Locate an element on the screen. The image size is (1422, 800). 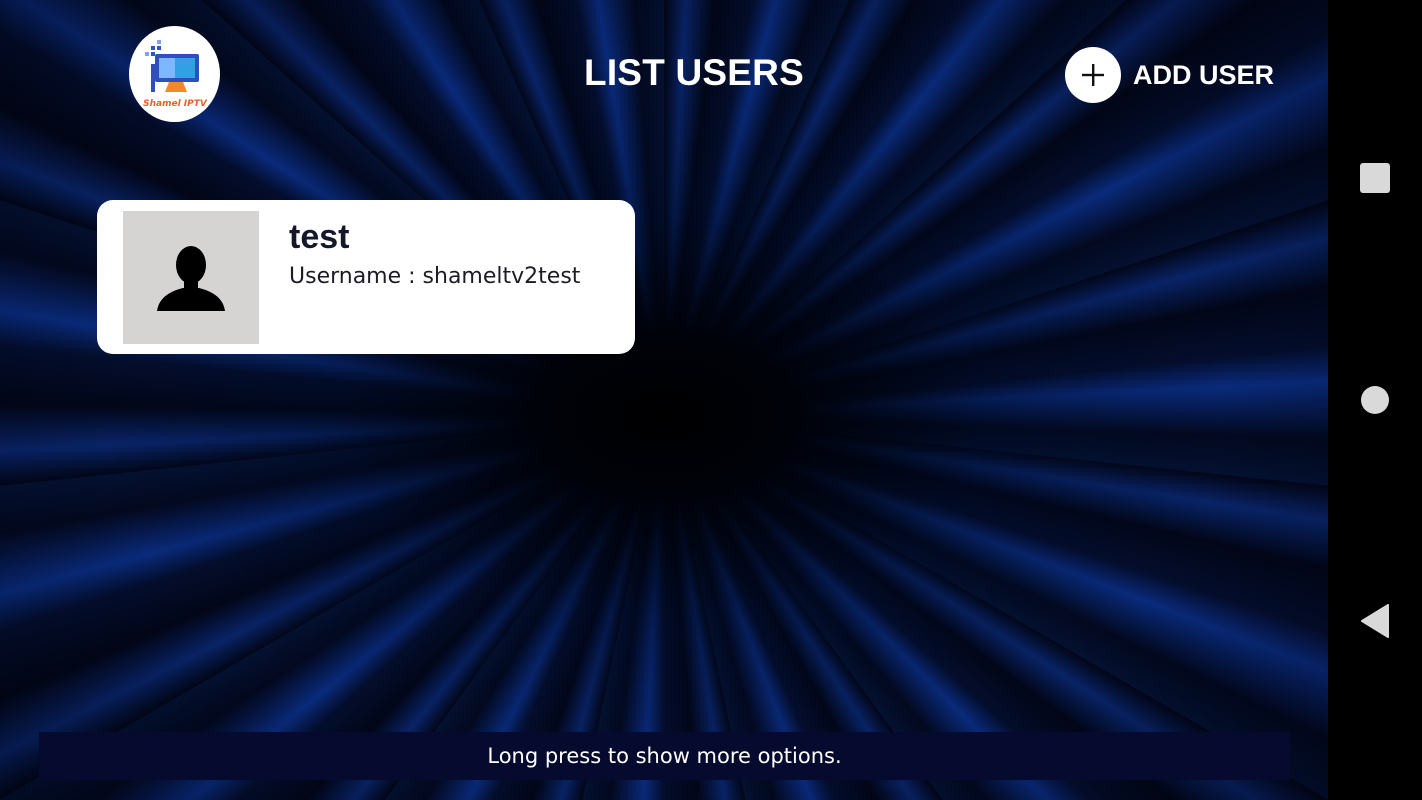
avatar is located at coordinates (191, 277).